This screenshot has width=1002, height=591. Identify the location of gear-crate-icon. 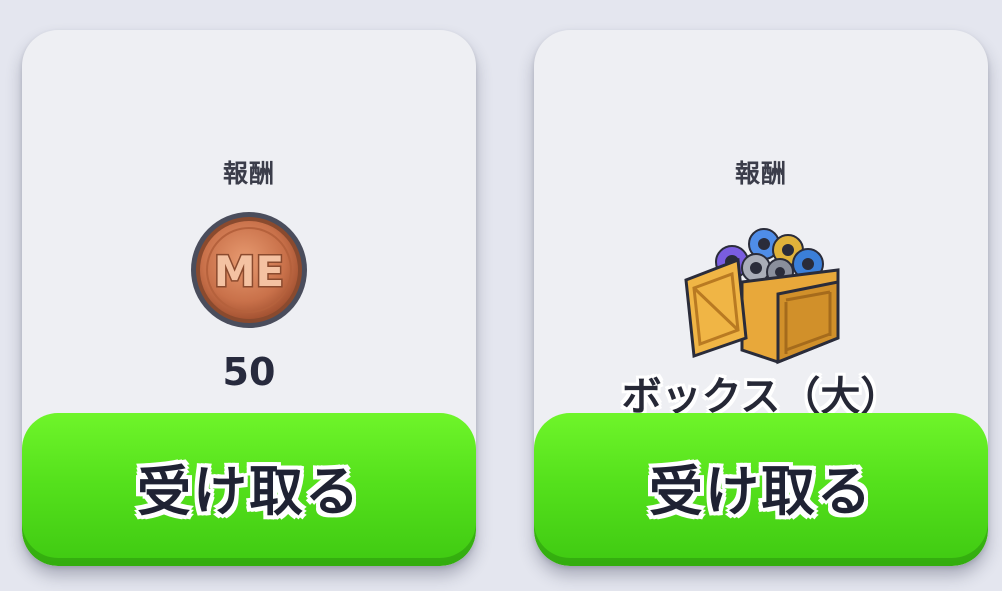
(762, 296).